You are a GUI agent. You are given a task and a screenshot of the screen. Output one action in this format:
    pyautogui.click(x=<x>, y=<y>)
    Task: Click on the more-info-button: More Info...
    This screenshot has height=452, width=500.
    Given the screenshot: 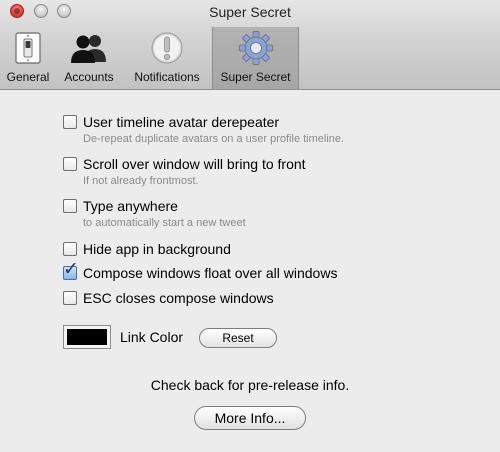 What is the action you would take?
    pyautogui.click(x=250, y=418)
    